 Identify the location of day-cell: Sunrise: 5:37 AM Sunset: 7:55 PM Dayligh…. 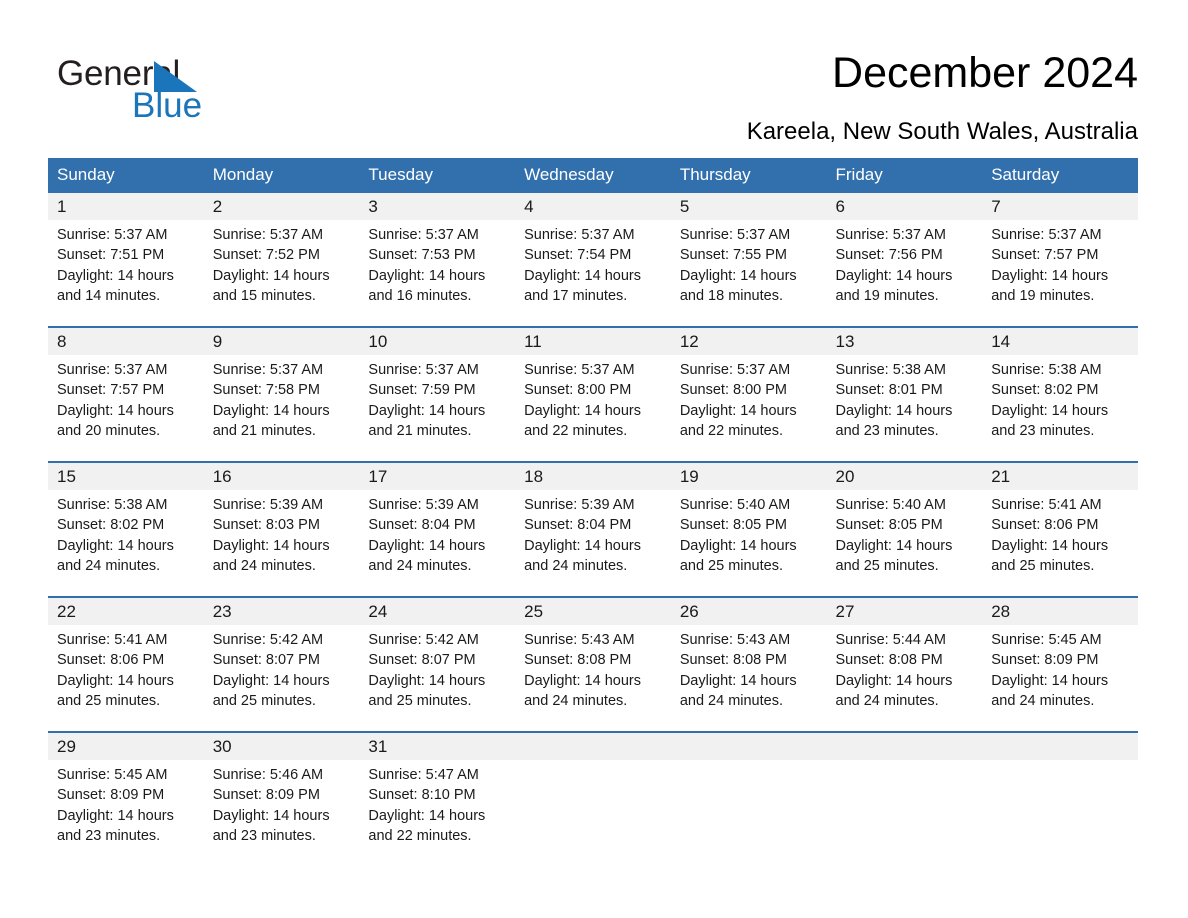
(748, 273).